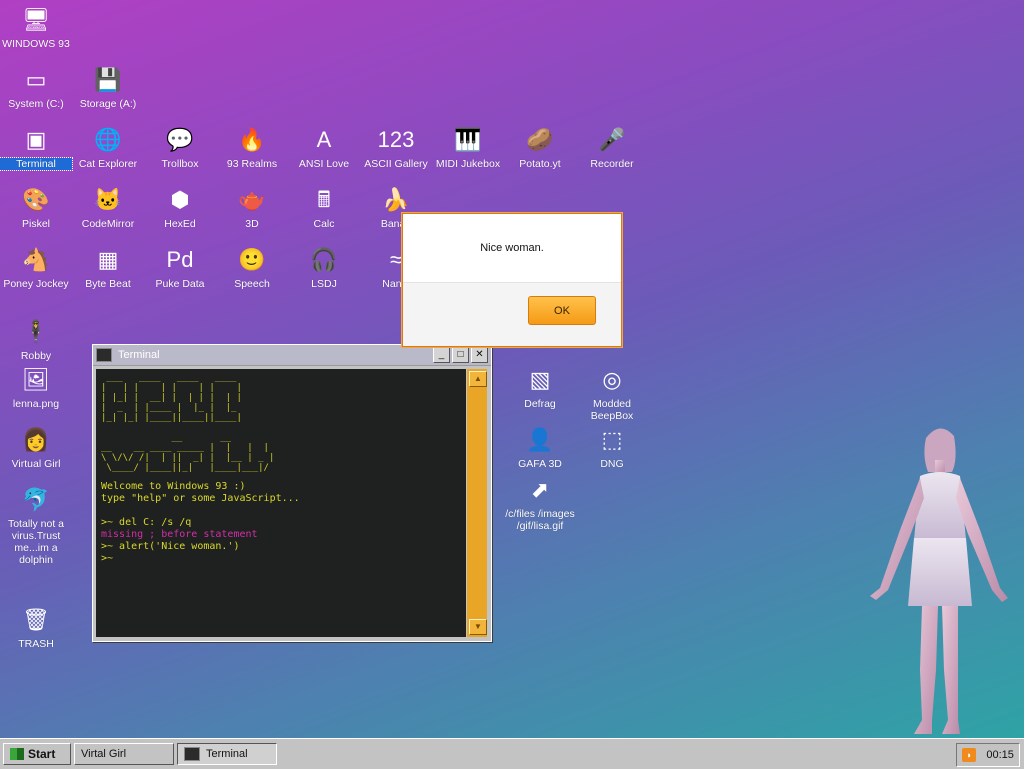  Describe the element at coordinates (468, 147) in the screenshot. I see `desktop-icon-midi-jukebox: 🎹 MIDI Jukebox` at that location.